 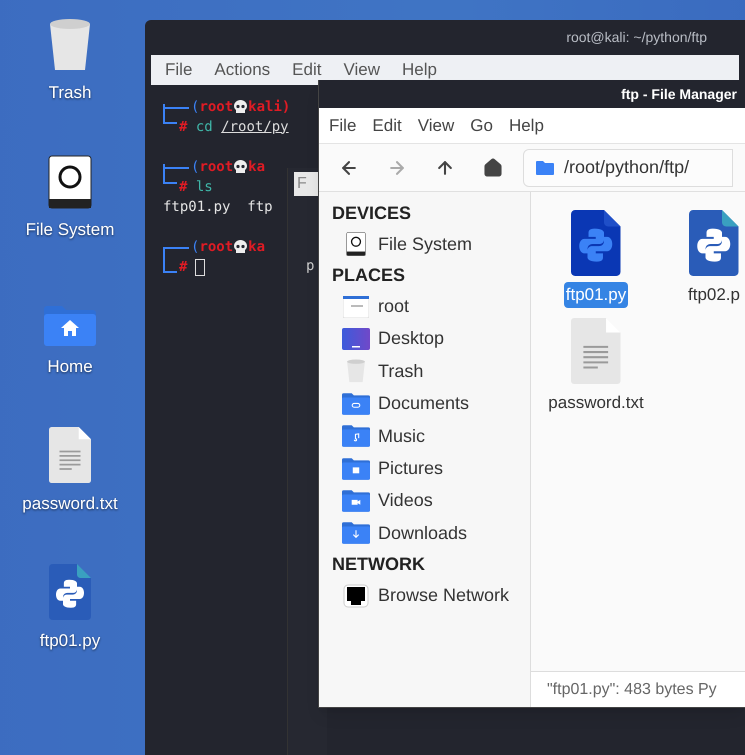 What do you see at coordinates (70, 503) in the screenshot?
I see `desktop-icon-label: password.txt` at bounding box center [70, 503].